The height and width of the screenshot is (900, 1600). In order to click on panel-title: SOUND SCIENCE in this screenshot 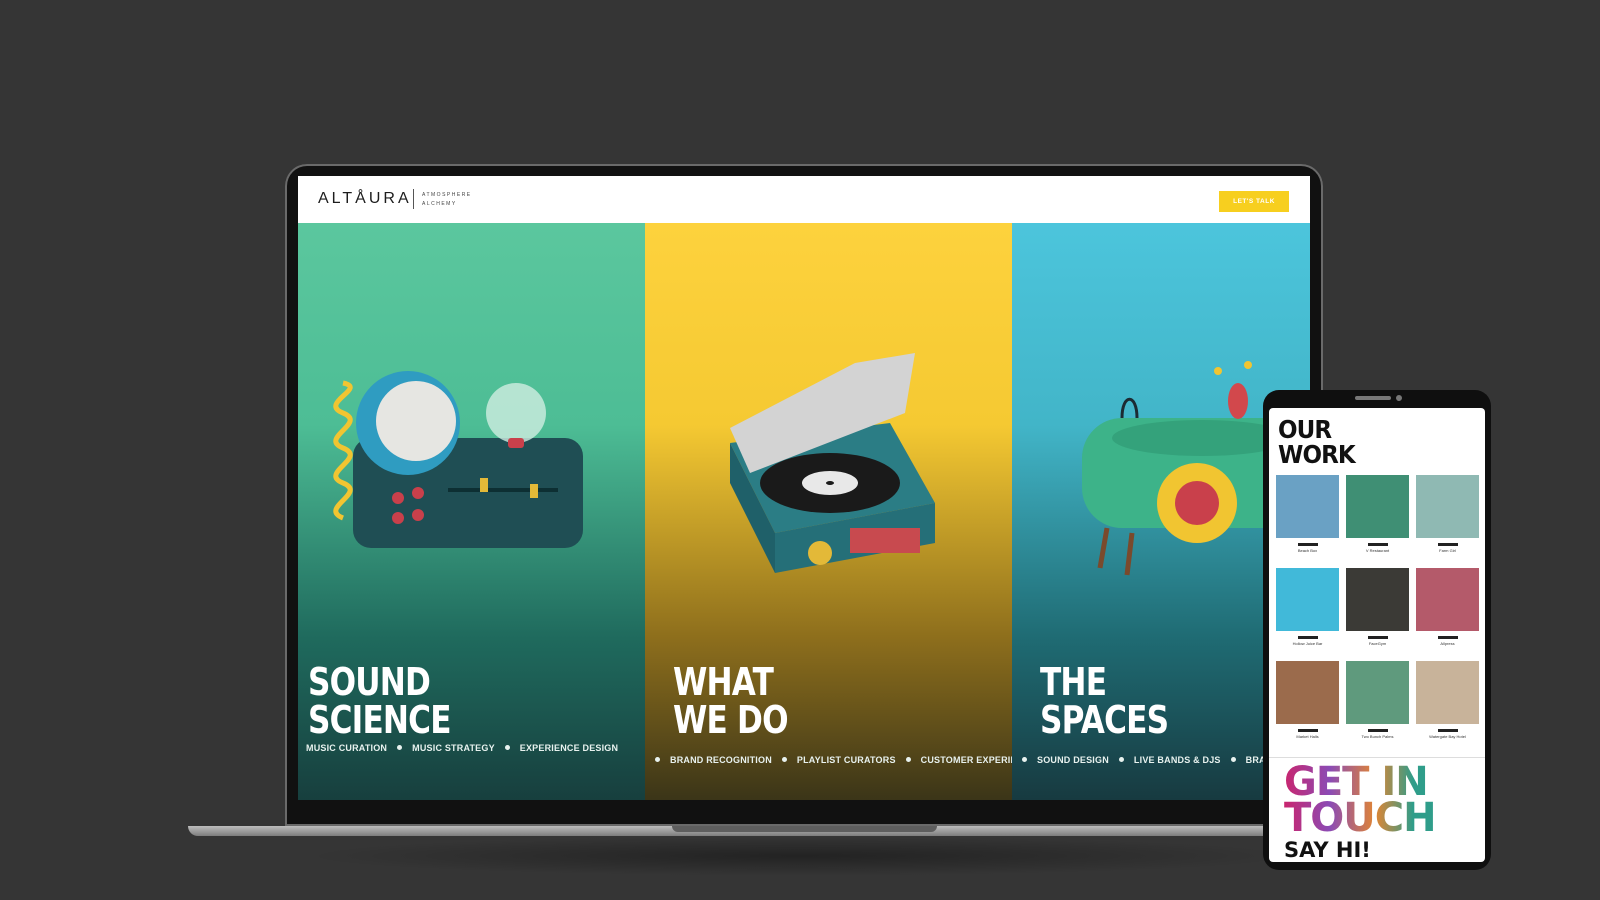, I will do `click(380, 701)`.